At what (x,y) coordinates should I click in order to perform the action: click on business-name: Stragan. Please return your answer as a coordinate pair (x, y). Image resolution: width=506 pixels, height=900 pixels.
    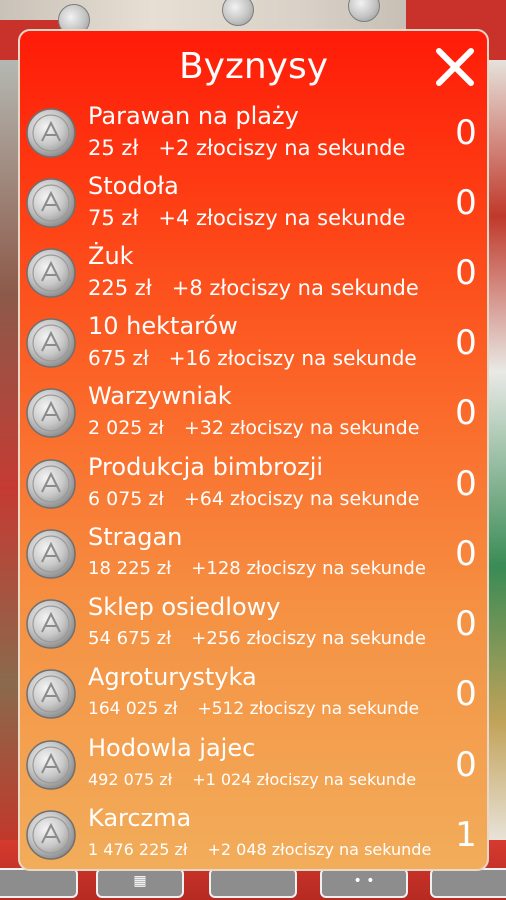
    Looking at the image, I should click on (135, 537).